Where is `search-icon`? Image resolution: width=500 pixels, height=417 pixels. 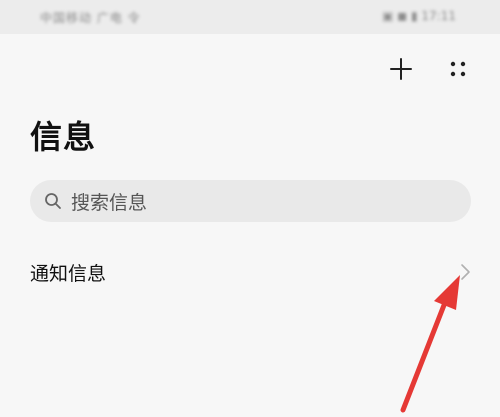
search-icon is located at coordinates (53, 201).